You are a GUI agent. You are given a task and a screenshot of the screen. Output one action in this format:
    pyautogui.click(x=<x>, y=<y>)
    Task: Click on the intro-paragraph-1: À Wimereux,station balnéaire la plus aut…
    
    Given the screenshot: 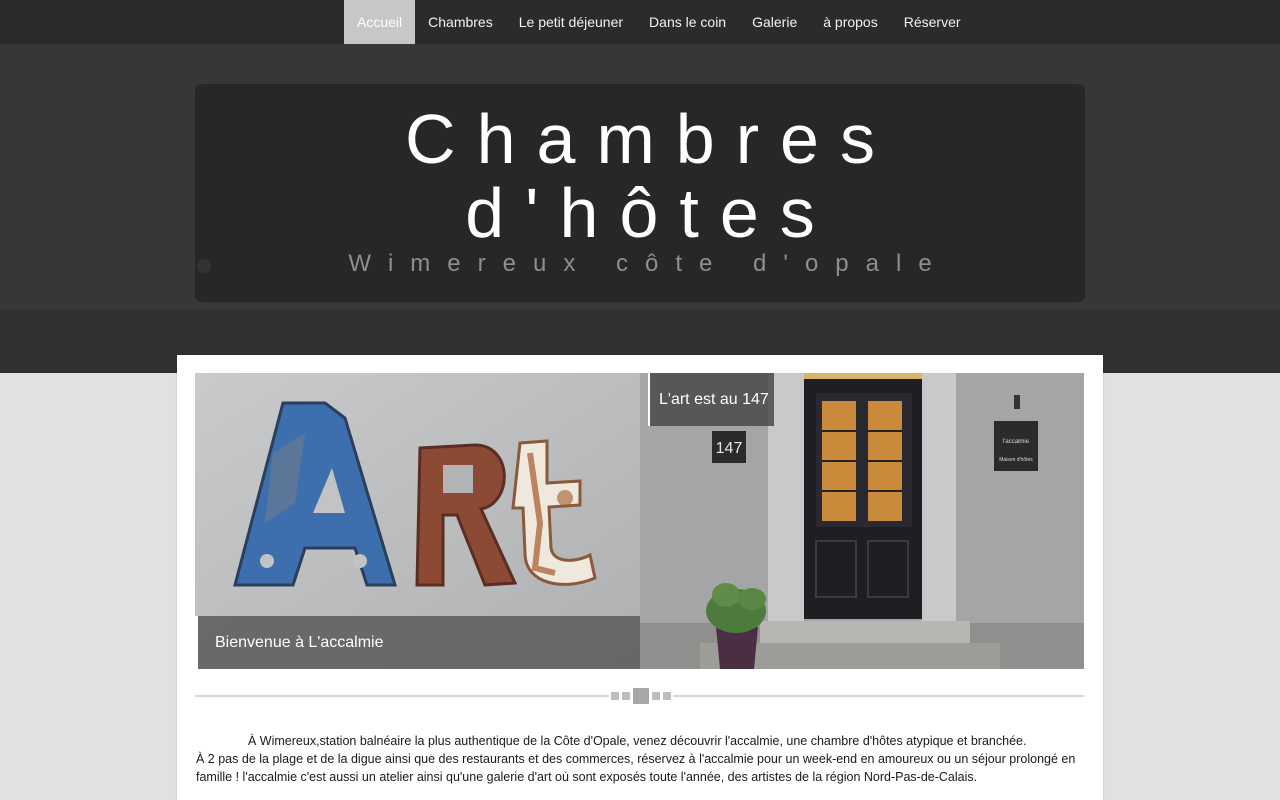 What is the action you would take?
    pyautogui.click(x=637, y=741)
    